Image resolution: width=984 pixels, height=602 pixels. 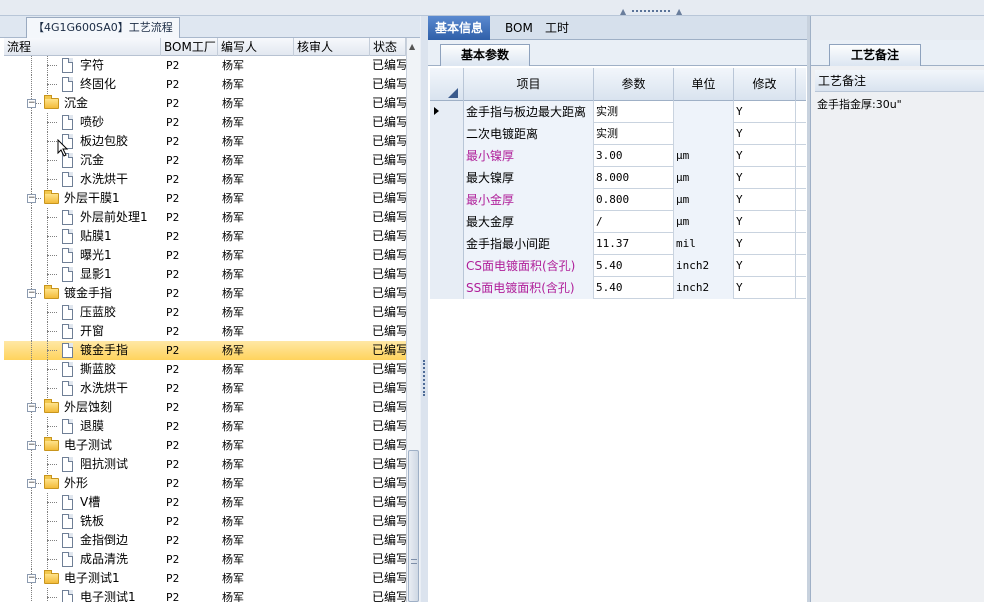 What do you see at coordinates (205, 445) in the screenshot?
I see `tree-row: − 电子测试 P2 杨军 已编写` at bounding box center [205, 445].